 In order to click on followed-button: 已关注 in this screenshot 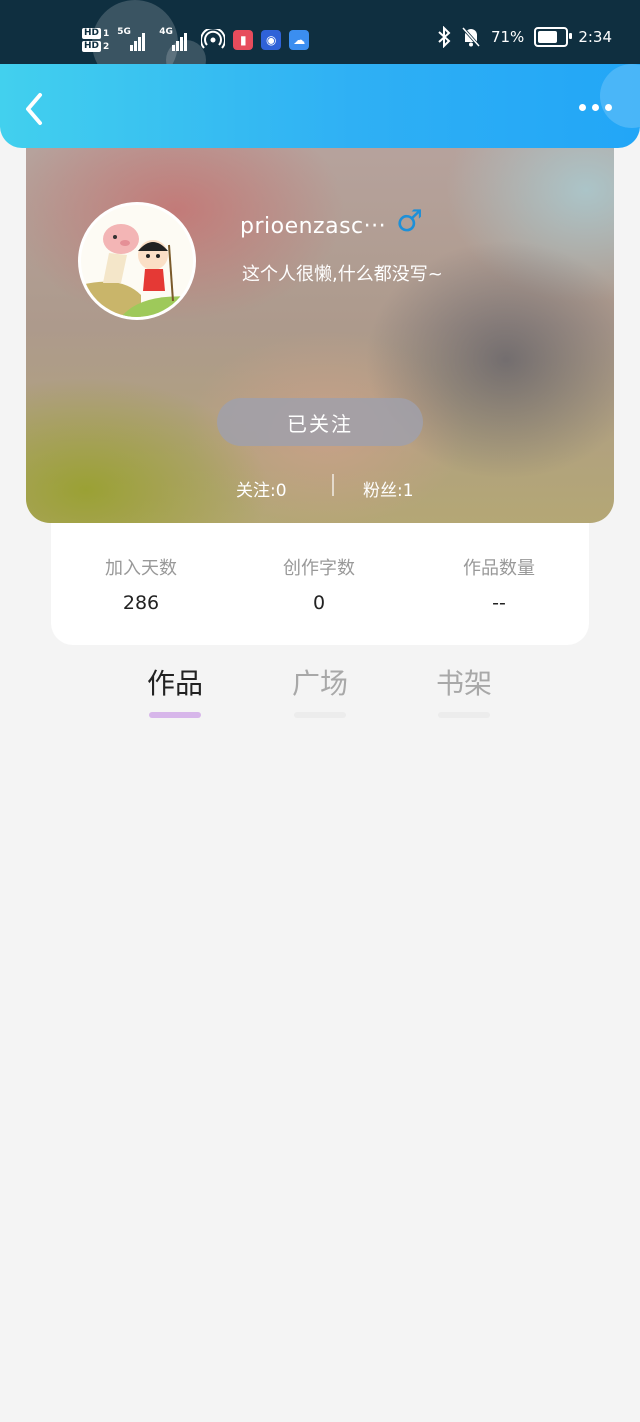, I will do `click(320, 422)`.